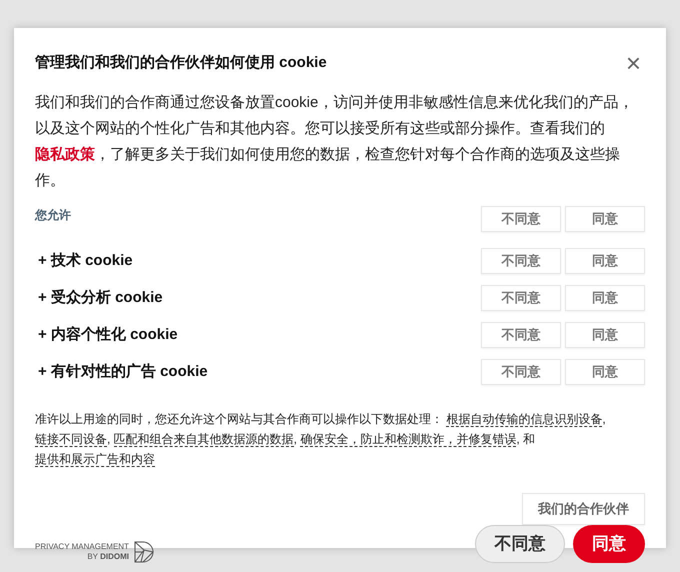 The image size is (680, 572). I want to click on agree-all-button: 同意, so click(605, 219).